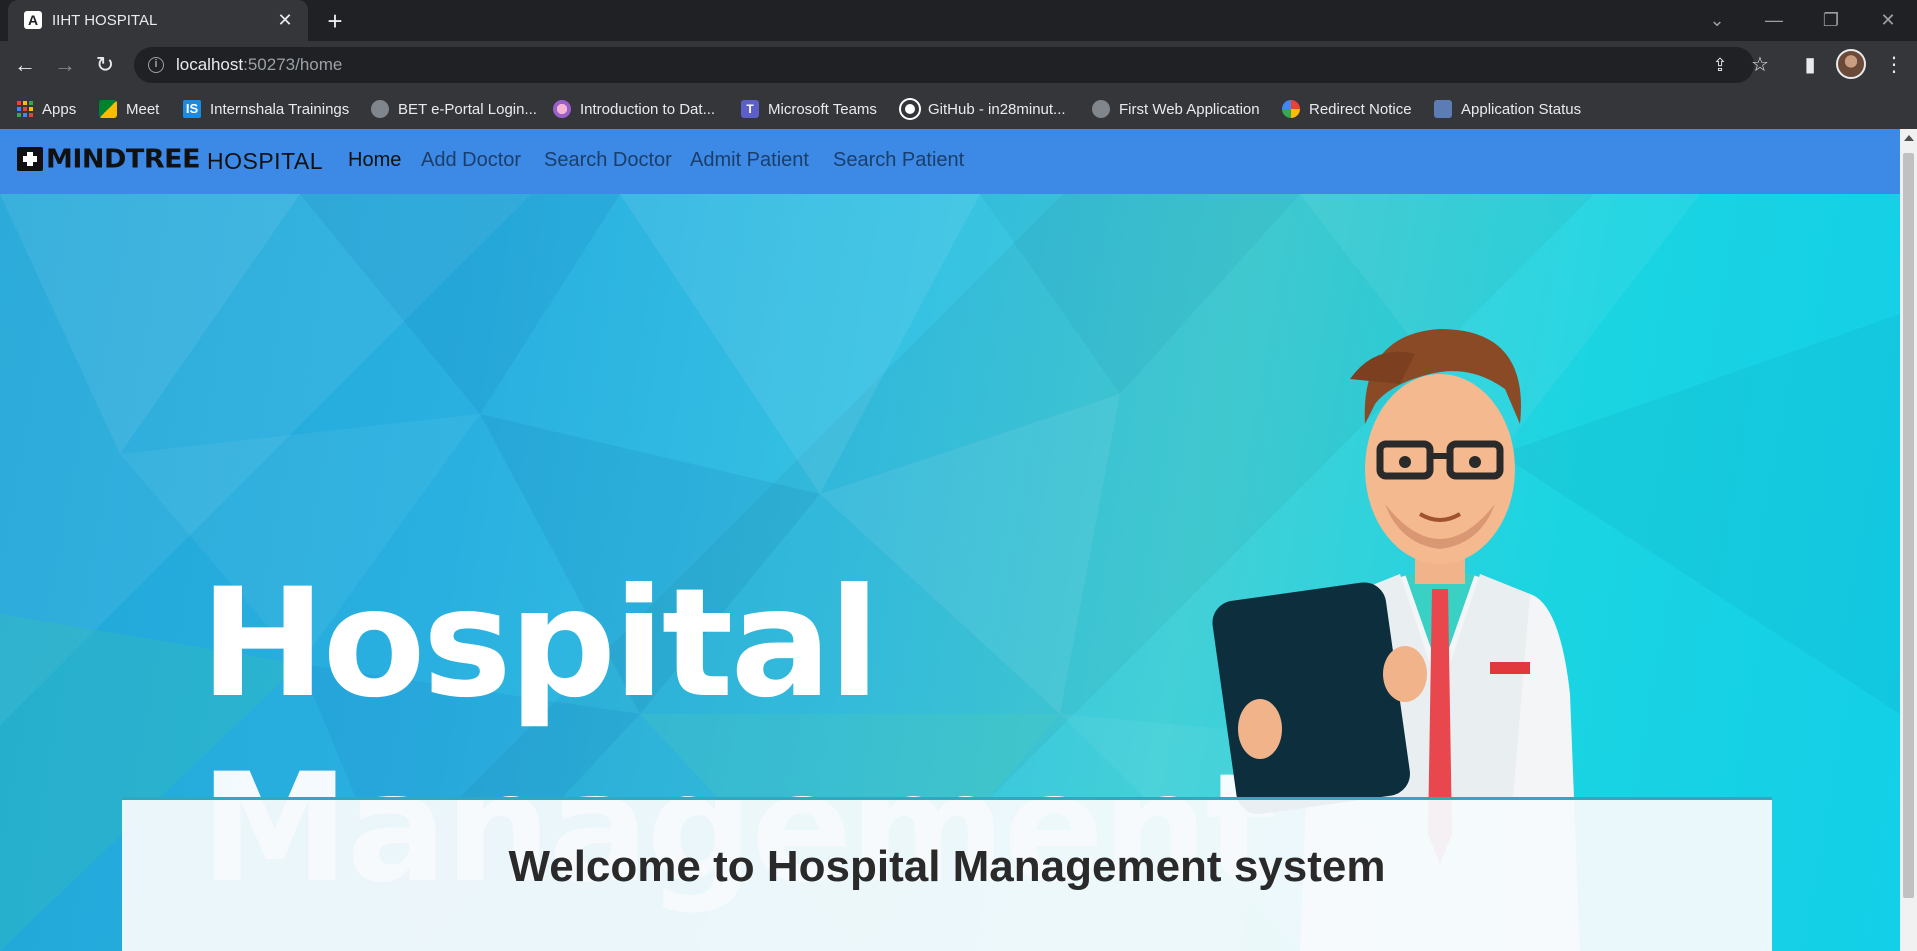 Image resolution: width=1917 pixels, height=951 pixels. What do you see at coordinates (540, 644) in the screenshot?
I see `hero-title-line1: Hospital` at bounding box center [540, 644].